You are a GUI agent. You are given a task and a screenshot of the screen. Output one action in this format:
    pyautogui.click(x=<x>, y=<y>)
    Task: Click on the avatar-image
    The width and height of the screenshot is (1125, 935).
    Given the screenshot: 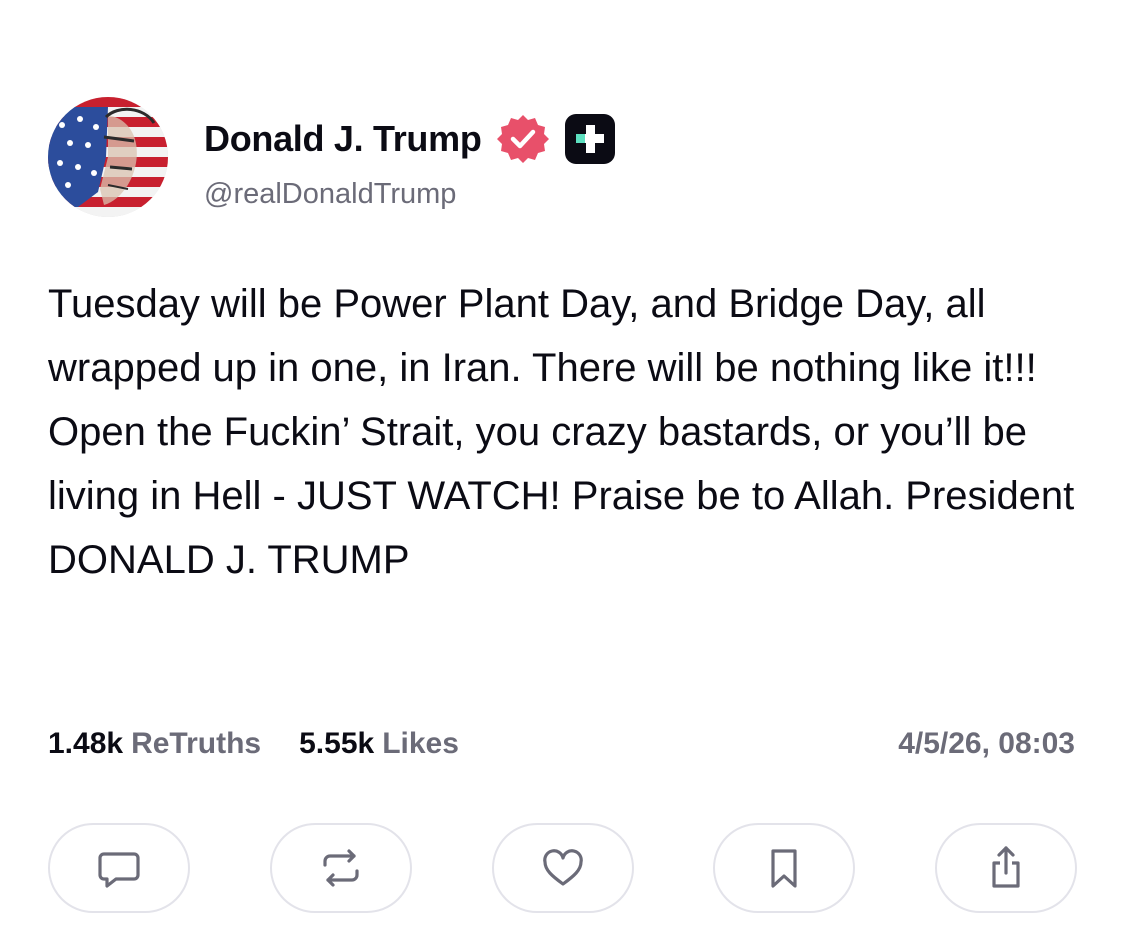 What is the action you would take?
    pyautogui.click(x=108, y=157)
    